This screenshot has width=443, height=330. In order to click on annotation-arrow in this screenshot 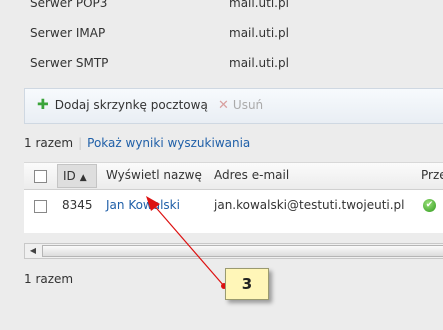, I will do `click(186, 242)`.